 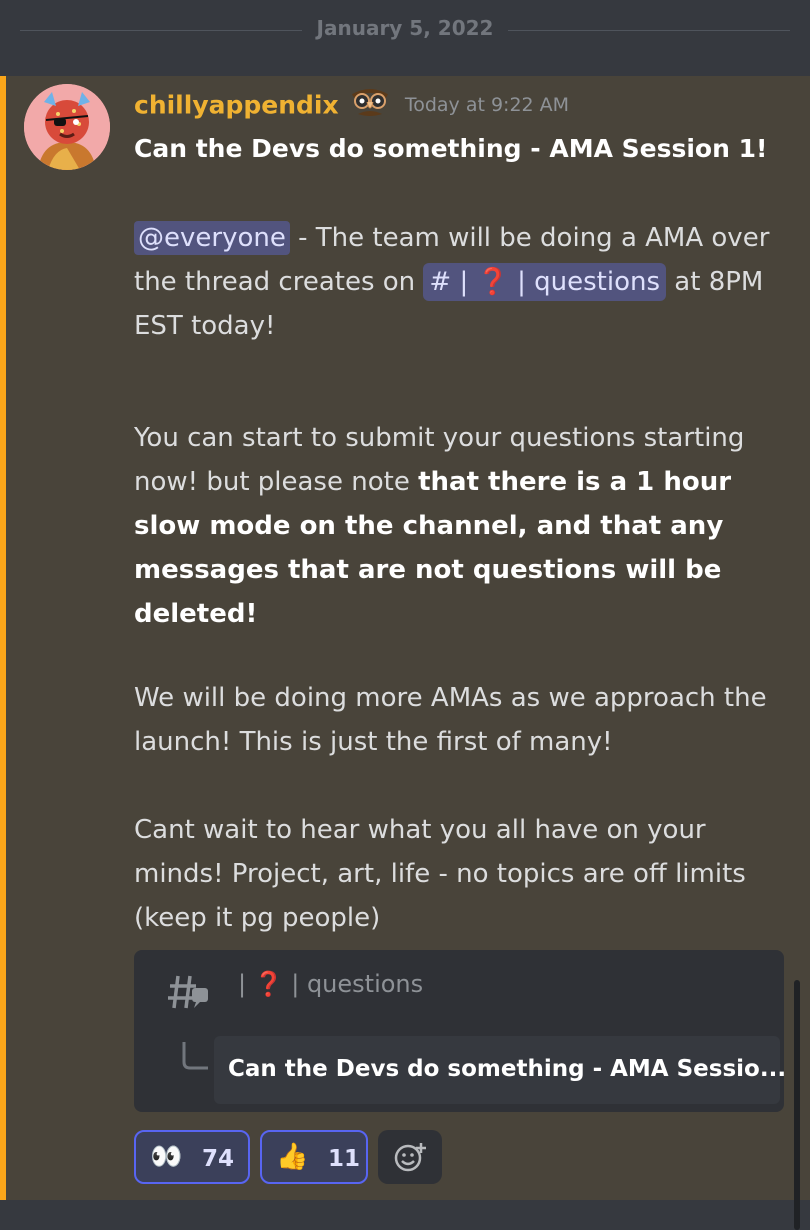 I want to click on eyes-emoji-icon: 👀, so click(x=166, y=1157).